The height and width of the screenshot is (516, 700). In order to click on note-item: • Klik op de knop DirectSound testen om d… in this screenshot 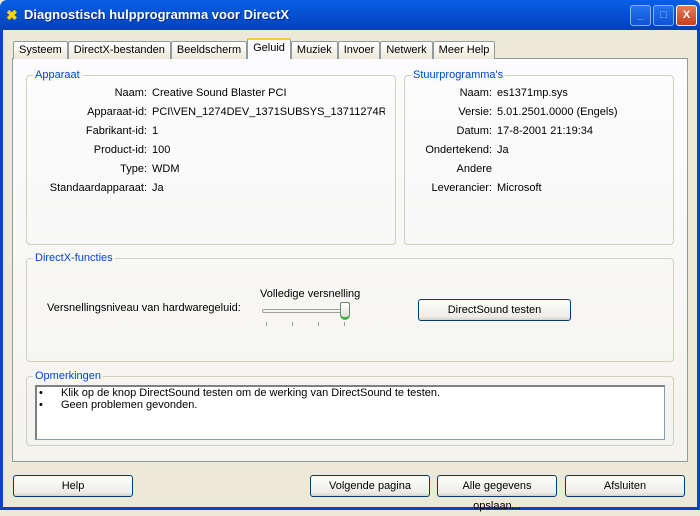, I will do `click(351, 393)`.